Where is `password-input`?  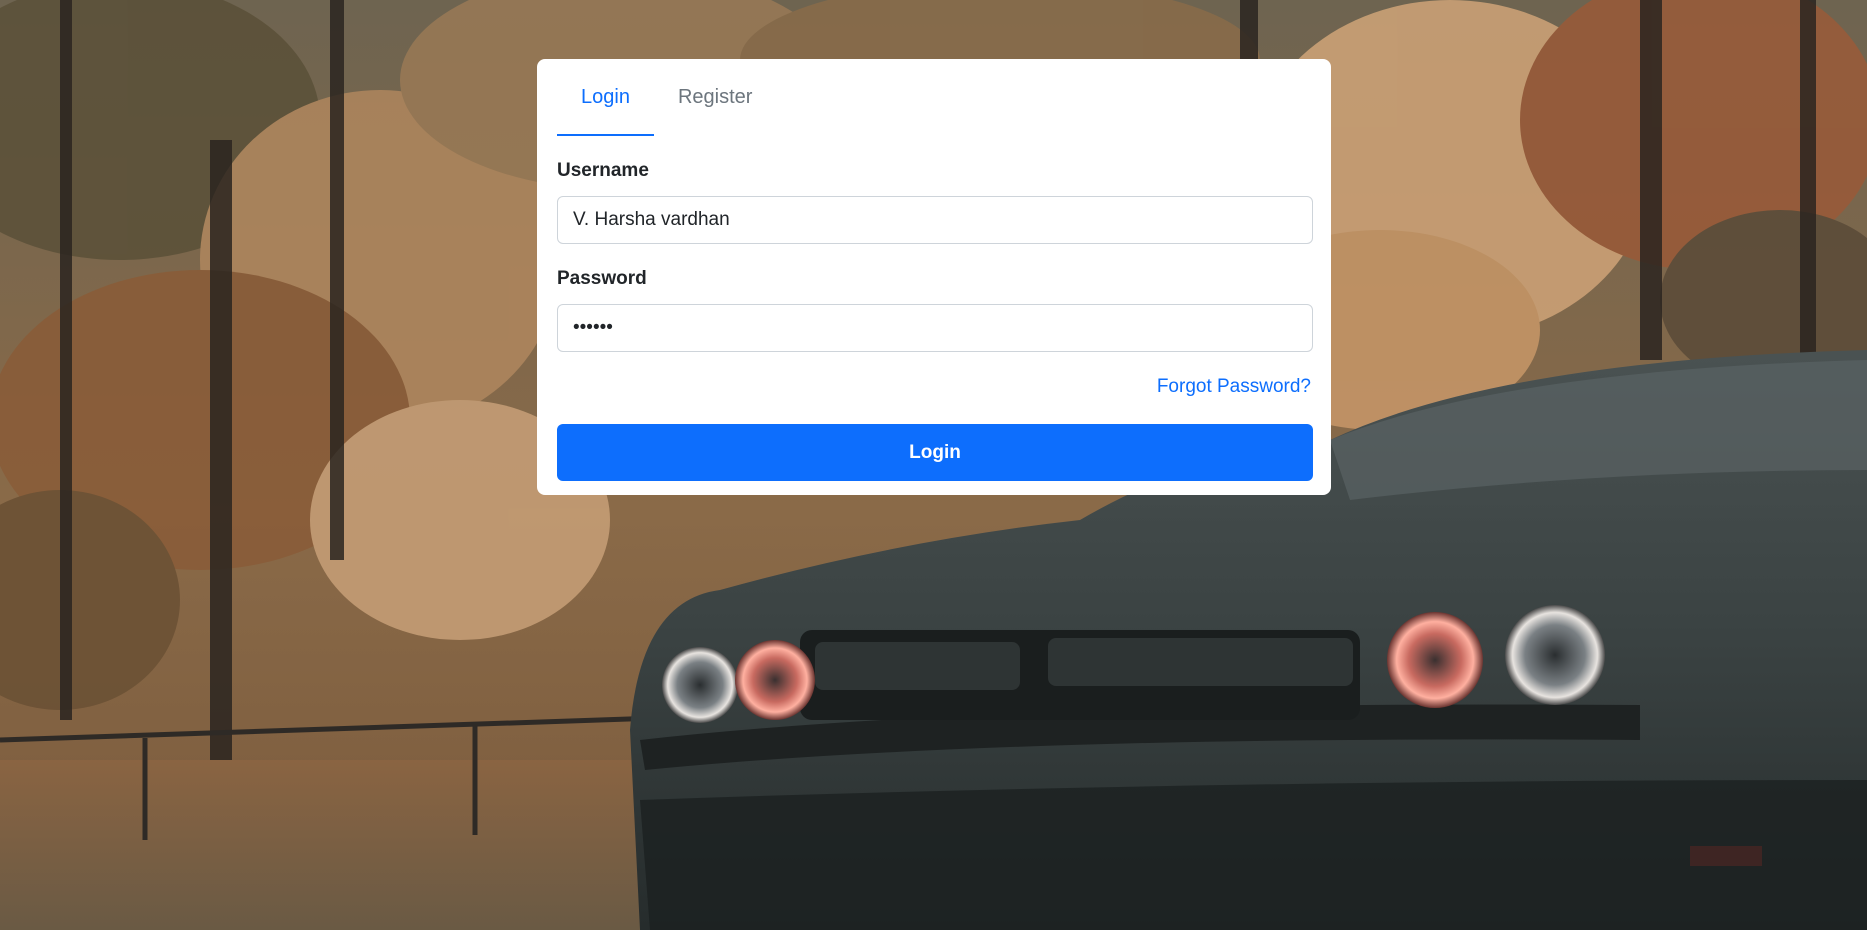 password-input is located at coordinates (935, 328).